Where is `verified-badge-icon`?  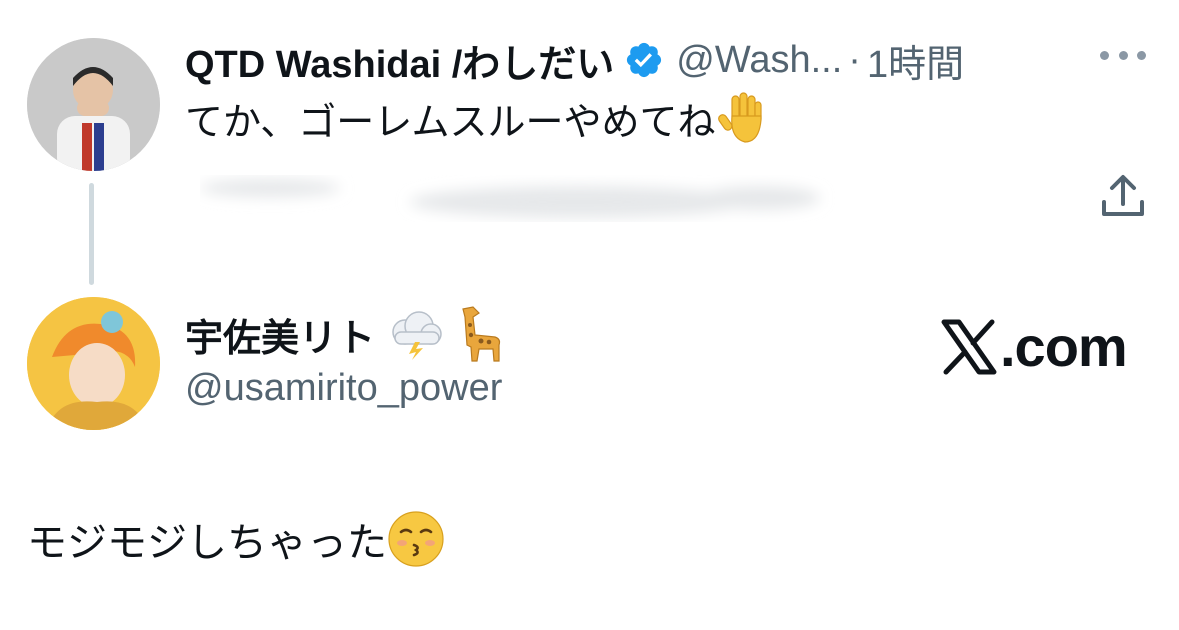
verified-badge-icon is located at coordinates (644, 60).